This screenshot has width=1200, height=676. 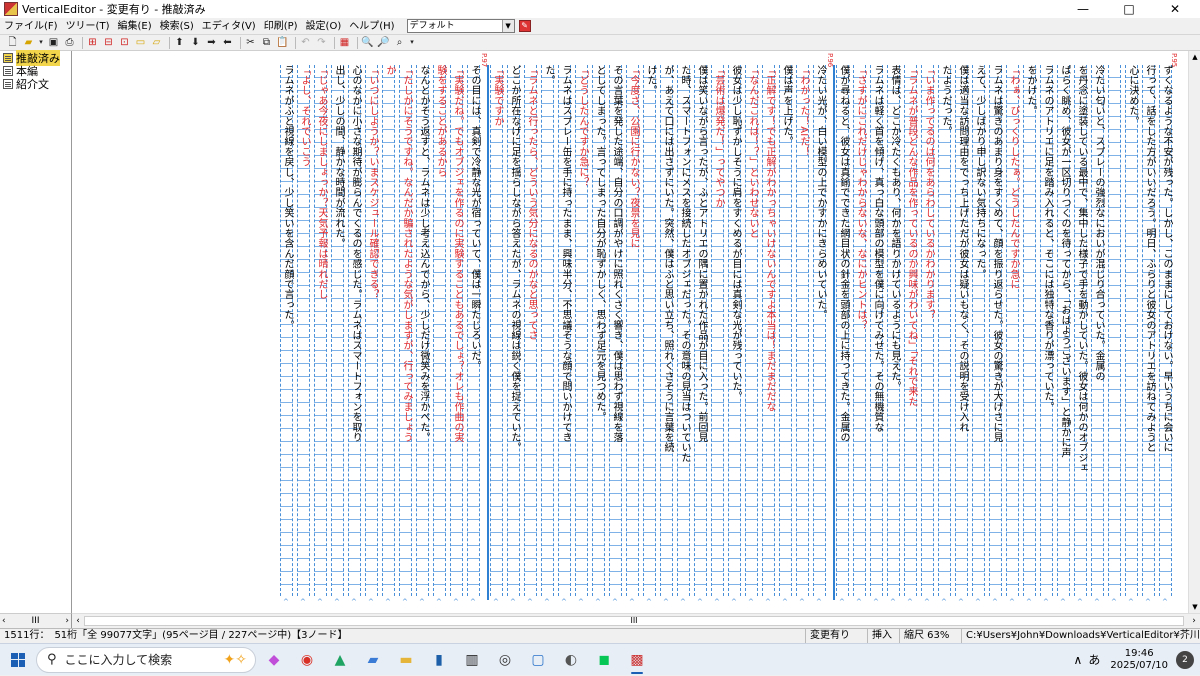 I want to click on chevron-up-icon: ∧, so click(x=1078, y=660).